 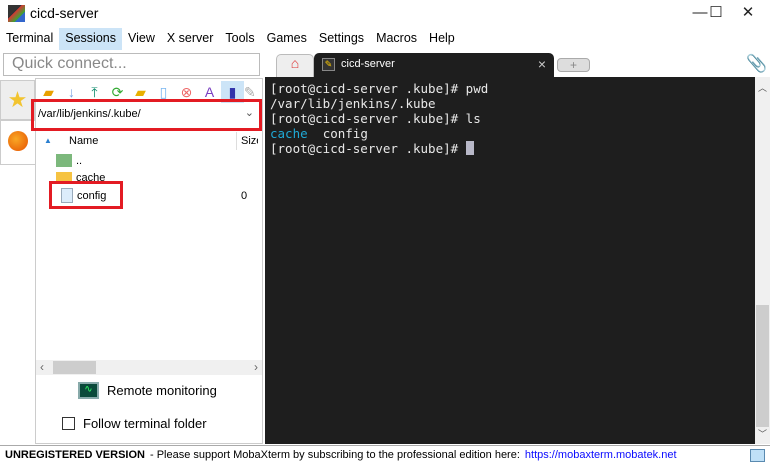 I want to click on scroll-up-icon: ︿, so click(x=762, y=87).